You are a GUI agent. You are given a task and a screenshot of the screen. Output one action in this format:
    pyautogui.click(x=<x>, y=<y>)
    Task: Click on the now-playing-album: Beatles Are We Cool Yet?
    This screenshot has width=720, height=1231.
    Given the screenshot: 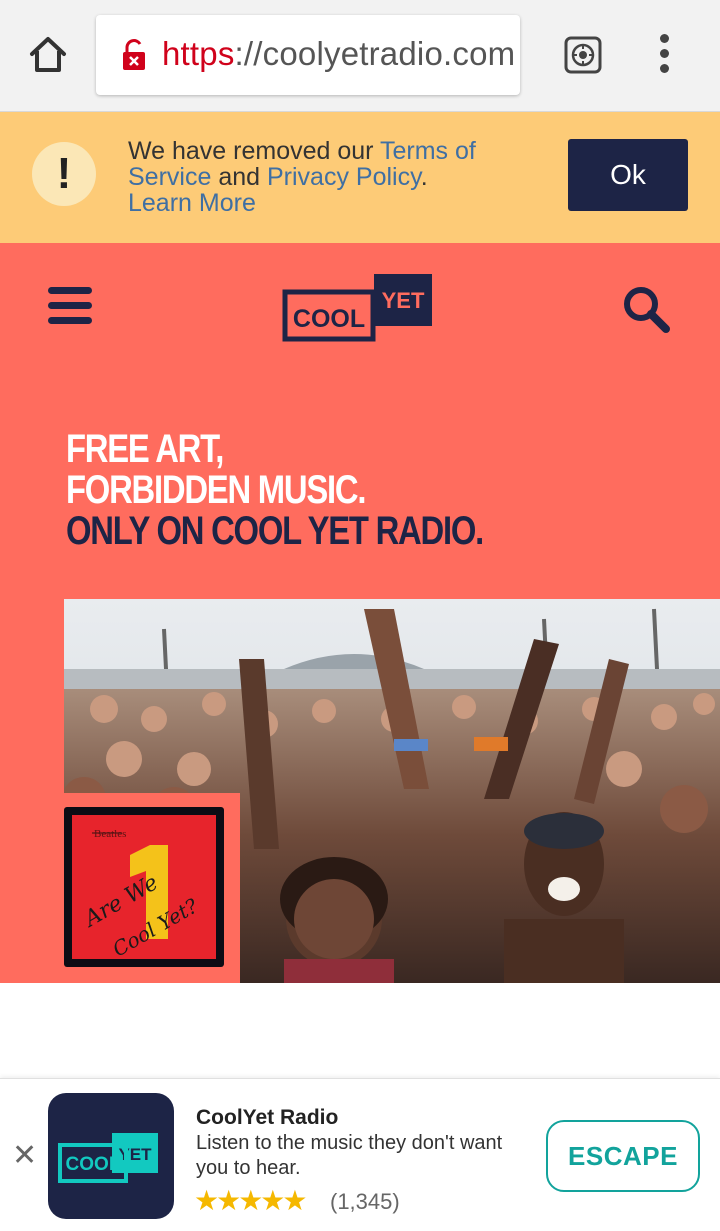 What is the action you would take?
    pyautogui.click(x=152, y=888)
    